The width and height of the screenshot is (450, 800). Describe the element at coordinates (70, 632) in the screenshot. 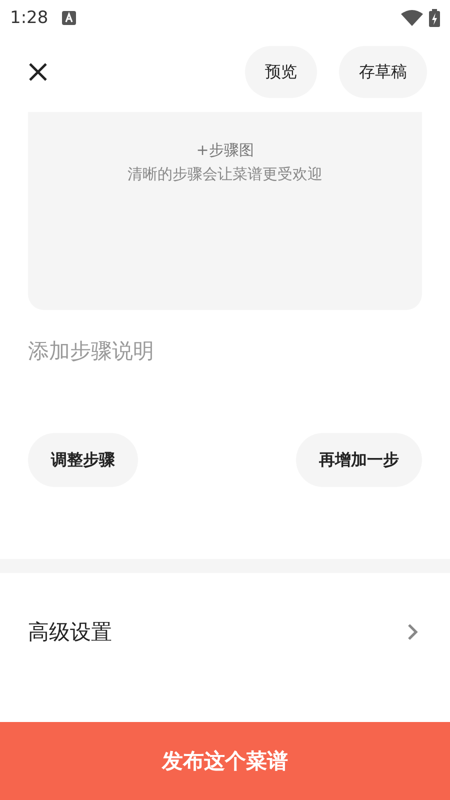

I see `advanced-settings-label: 高级设置` at that location.